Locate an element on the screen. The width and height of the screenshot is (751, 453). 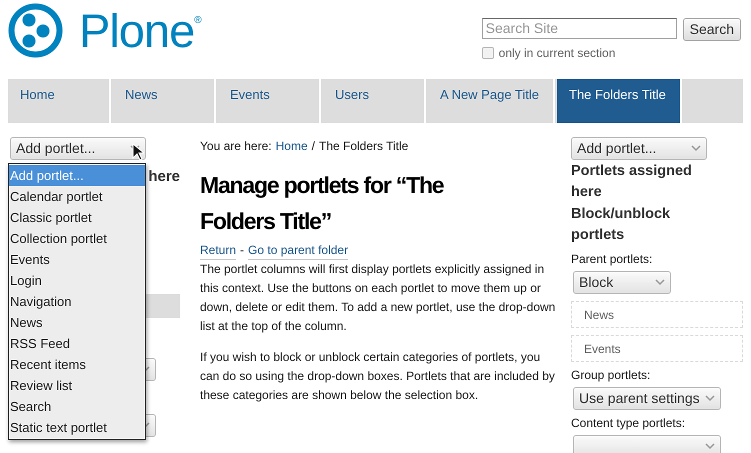
menu-option: Navigation is located at coordinates (77, 301).